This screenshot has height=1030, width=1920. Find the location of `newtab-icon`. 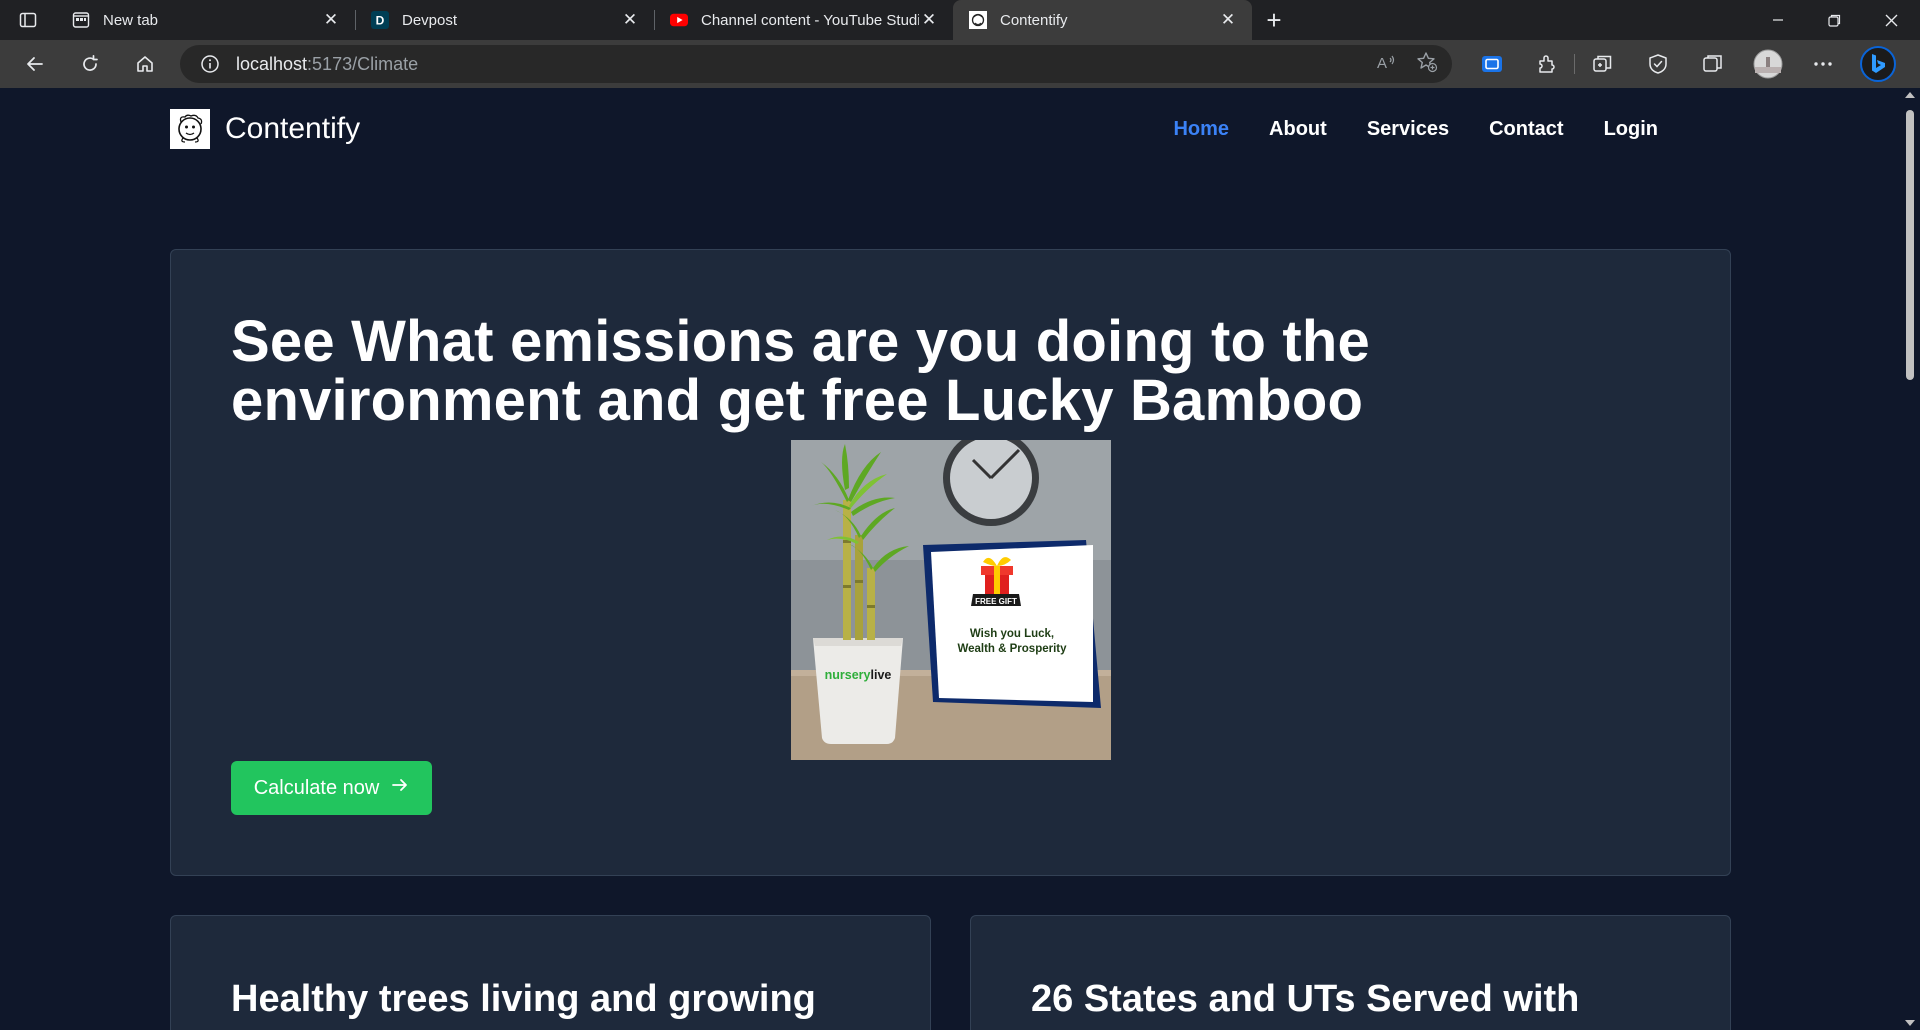

newtab-icon is located at coordinates (81, 20).